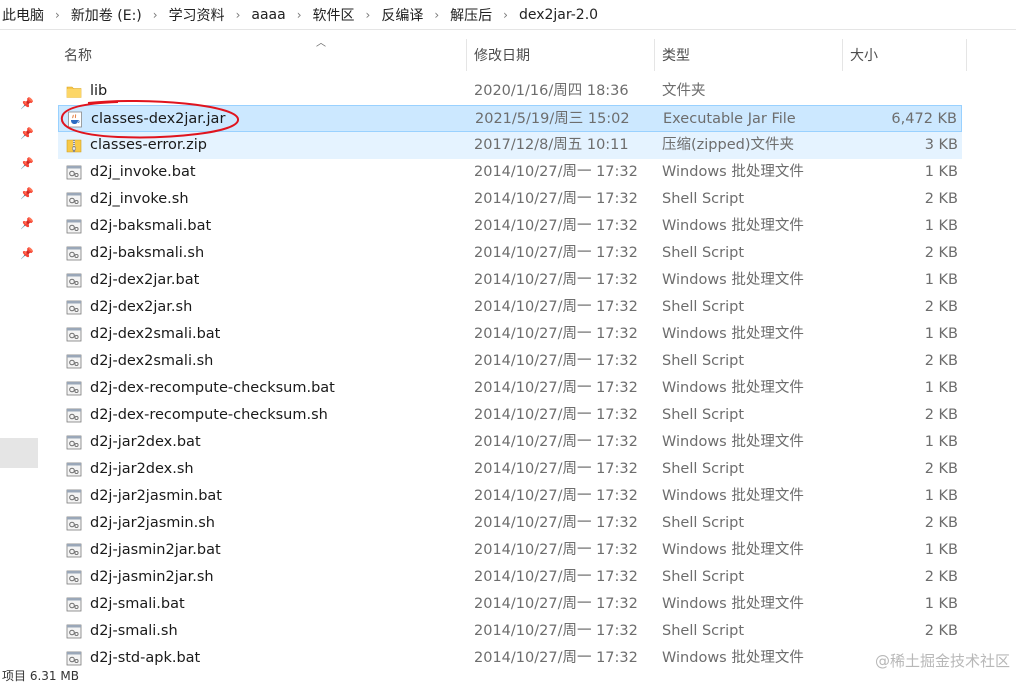  I want to click on column-header-date: 修改日期, so click(561, 55).